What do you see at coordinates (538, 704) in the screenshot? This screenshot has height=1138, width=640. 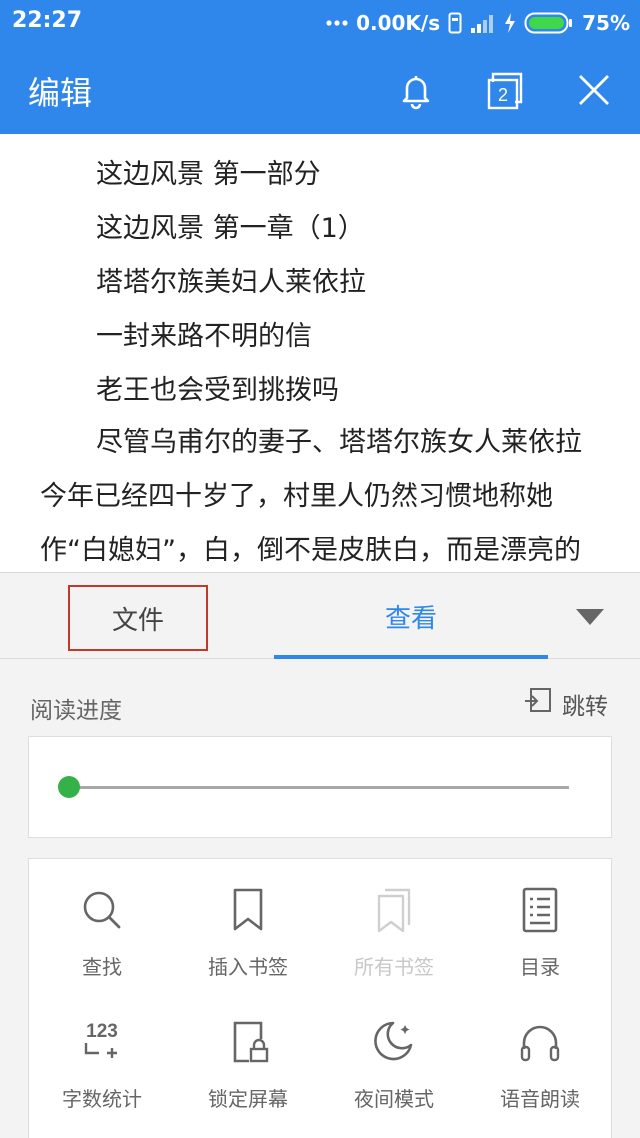 I see `jump-icon` at bounding box center [538, 704].